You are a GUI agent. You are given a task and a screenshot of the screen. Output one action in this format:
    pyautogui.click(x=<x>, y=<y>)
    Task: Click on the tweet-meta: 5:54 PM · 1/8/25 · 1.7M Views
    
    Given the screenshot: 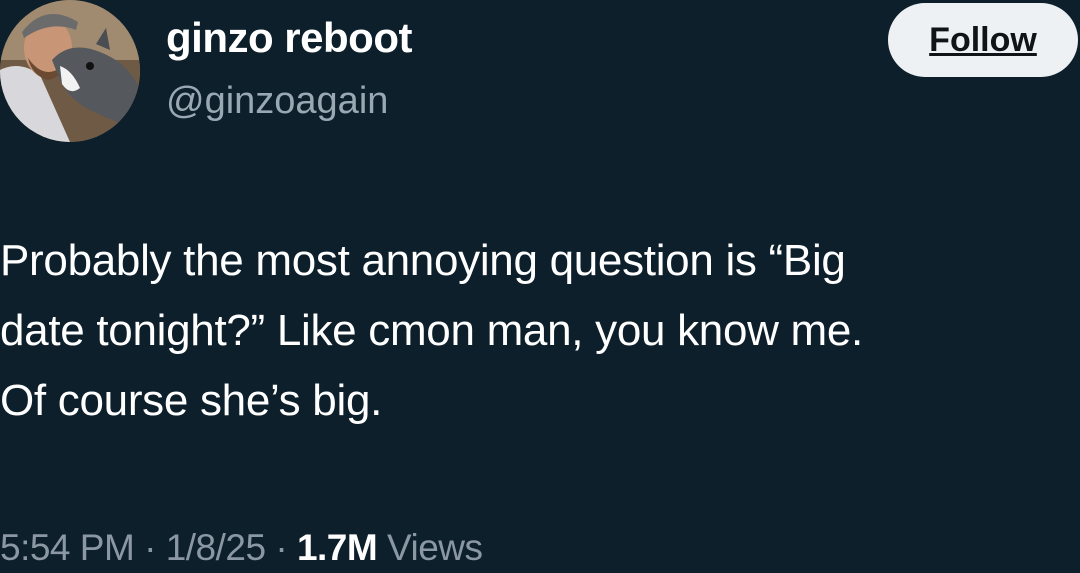 What is the action you would take?
    pyautogui.click(x=241, y=548)
    